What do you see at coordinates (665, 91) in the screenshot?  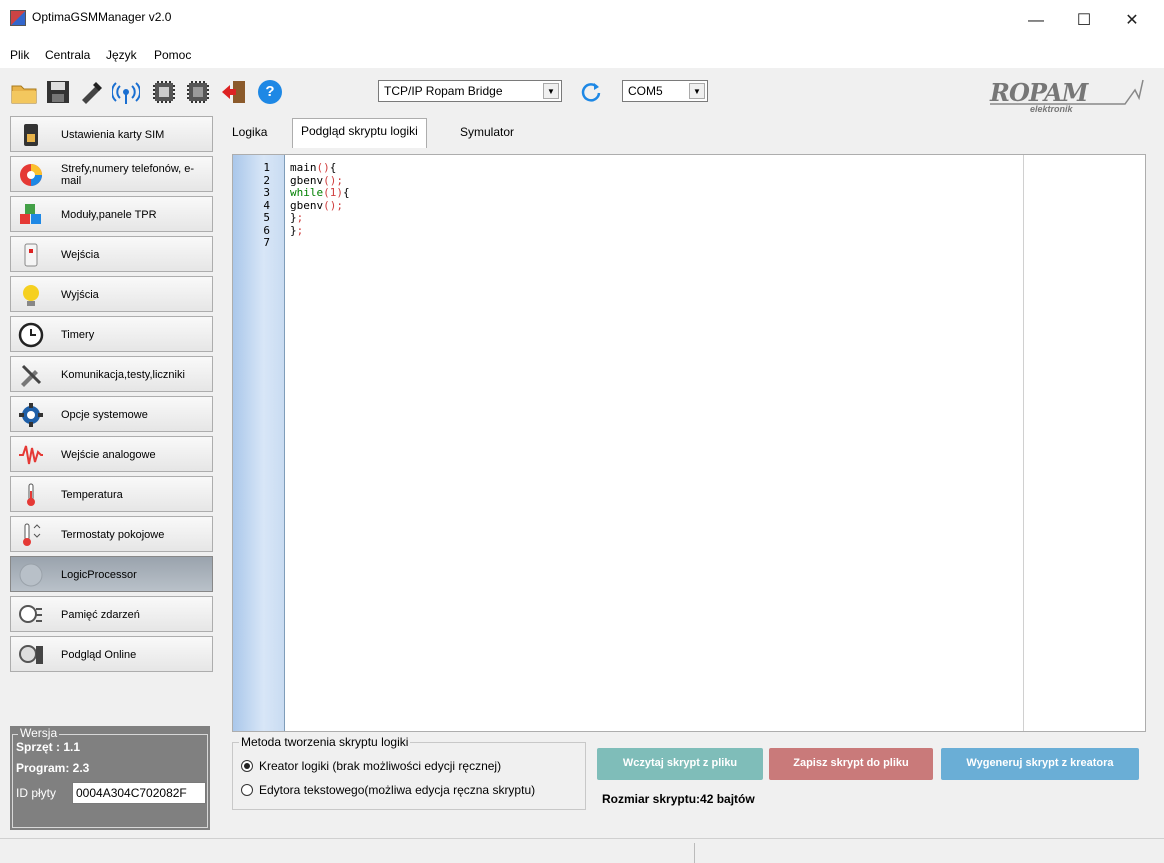 I see `port-select: COM5 ▼` at bounding box center [665, 91].